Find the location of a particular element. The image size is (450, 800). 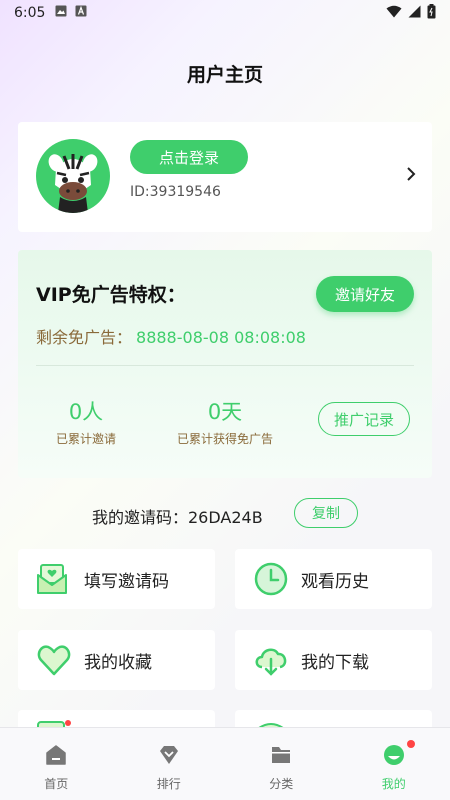

invited-stat: 0人 已累计邀请 is located at coordinates (86, 421).